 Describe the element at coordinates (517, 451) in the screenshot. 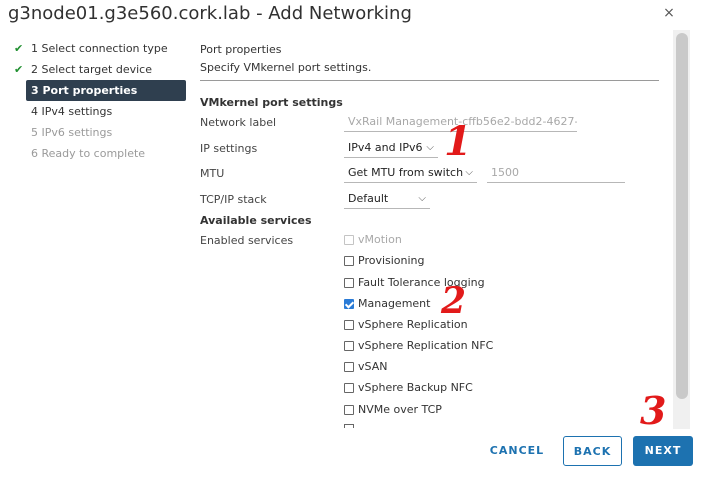

I see `cancel-button: CANCEL` at that location.